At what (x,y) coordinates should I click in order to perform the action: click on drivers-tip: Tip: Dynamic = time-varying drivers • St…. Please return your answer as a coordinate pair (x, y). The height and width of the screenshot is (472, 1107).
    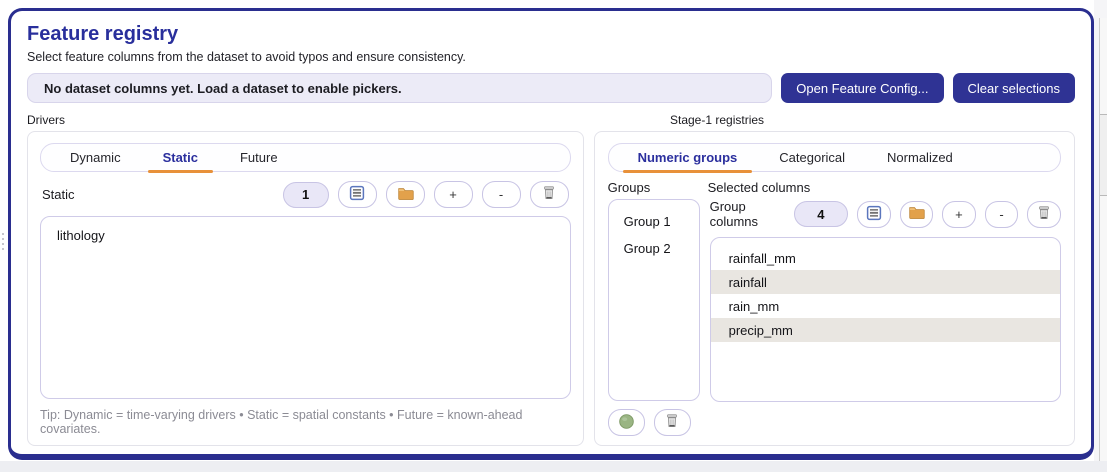
    Looking at the image, I should click on (281, 422).